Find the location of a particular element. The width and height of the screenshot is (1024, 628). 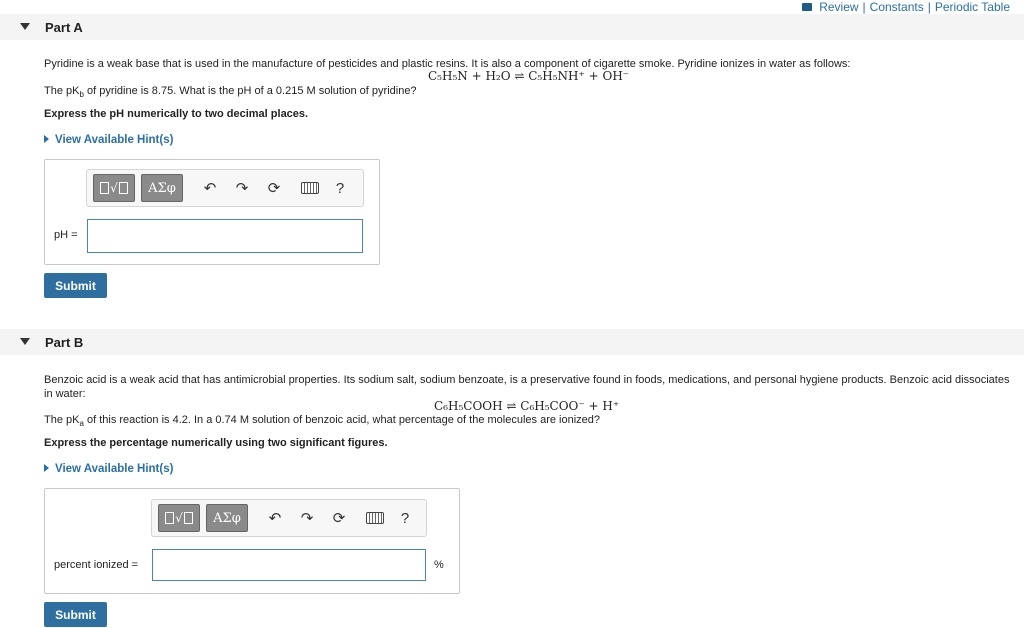

part-b-hint-toggle: View Available Hint(s) is located at coordinates (108, 469).